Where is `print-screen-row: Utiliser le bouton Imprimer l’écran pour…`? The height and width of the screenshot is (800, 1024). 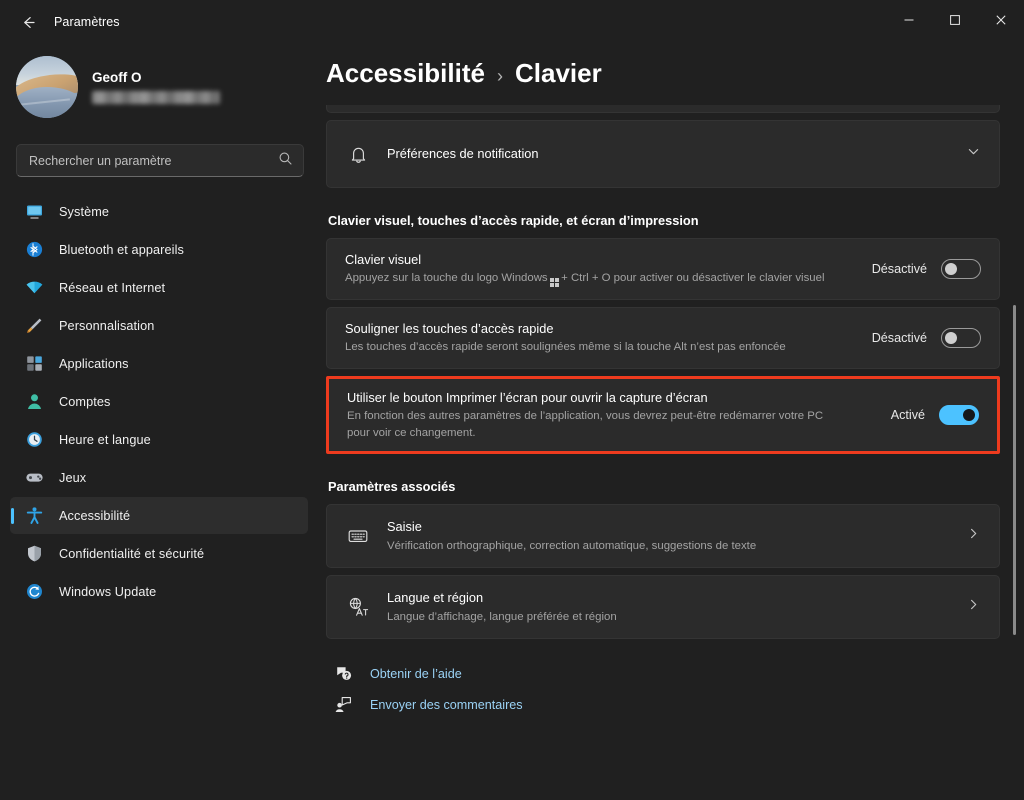 print-screen-row: Utiliser le bouton Imprimer l’écran pour… is located at coordinates (663, 415).